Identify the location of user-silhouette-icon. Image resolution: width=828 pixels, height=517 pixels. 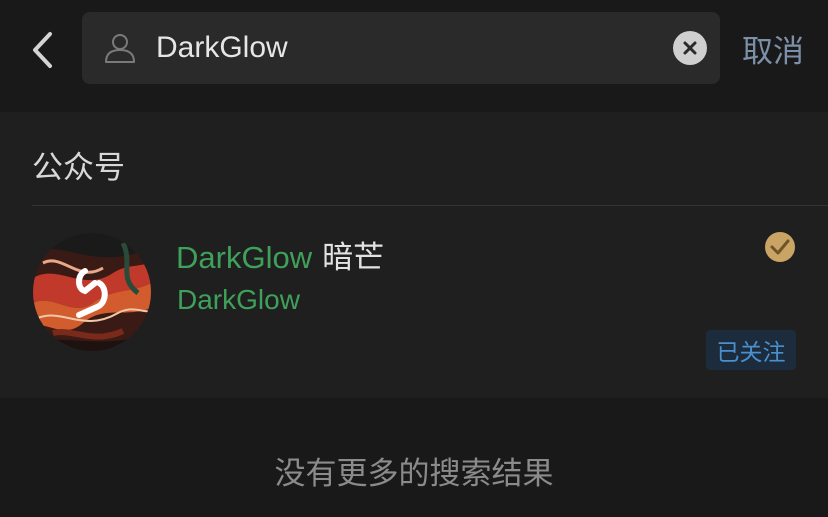
(120, 48).